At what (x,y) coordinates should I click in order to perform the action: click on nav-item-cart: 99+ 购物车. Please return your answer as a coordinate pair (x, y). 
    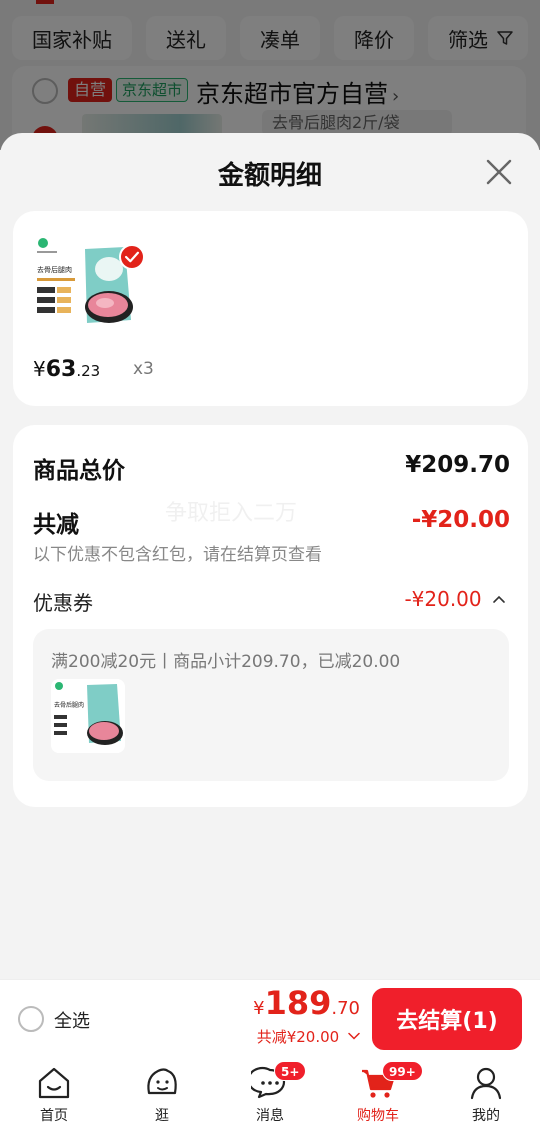
    Looking at the image, I should click on (378, 1096).